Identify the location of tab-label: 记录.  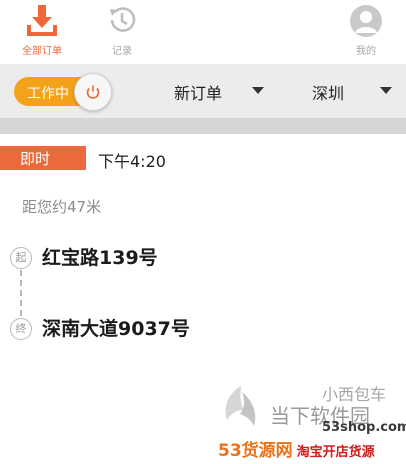
(122, 51).